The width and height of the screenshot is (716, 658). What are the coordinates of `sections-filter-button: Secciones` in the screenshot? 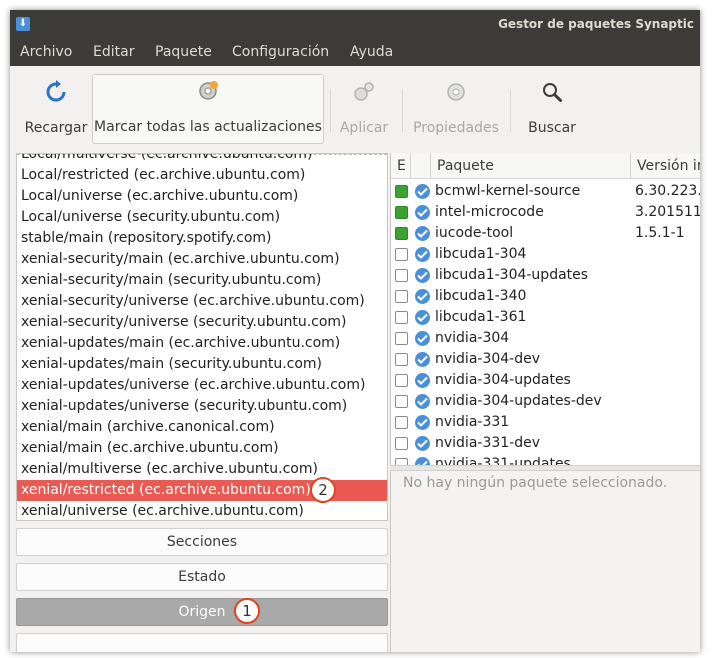 It's located at (202, 542).